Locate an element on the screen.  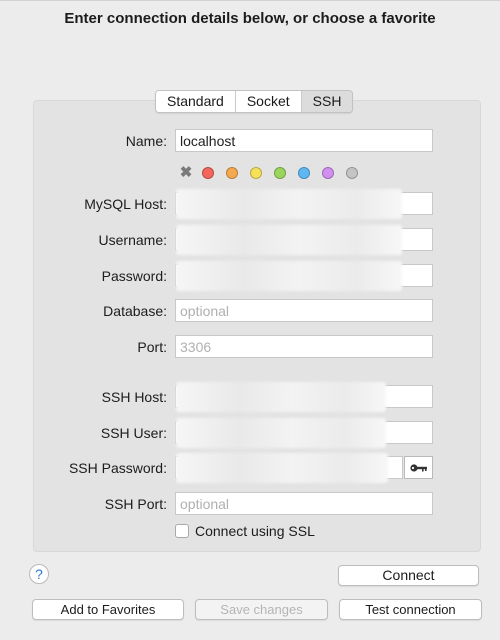
tab-socket: Socket is located at coordinates (268, 101).